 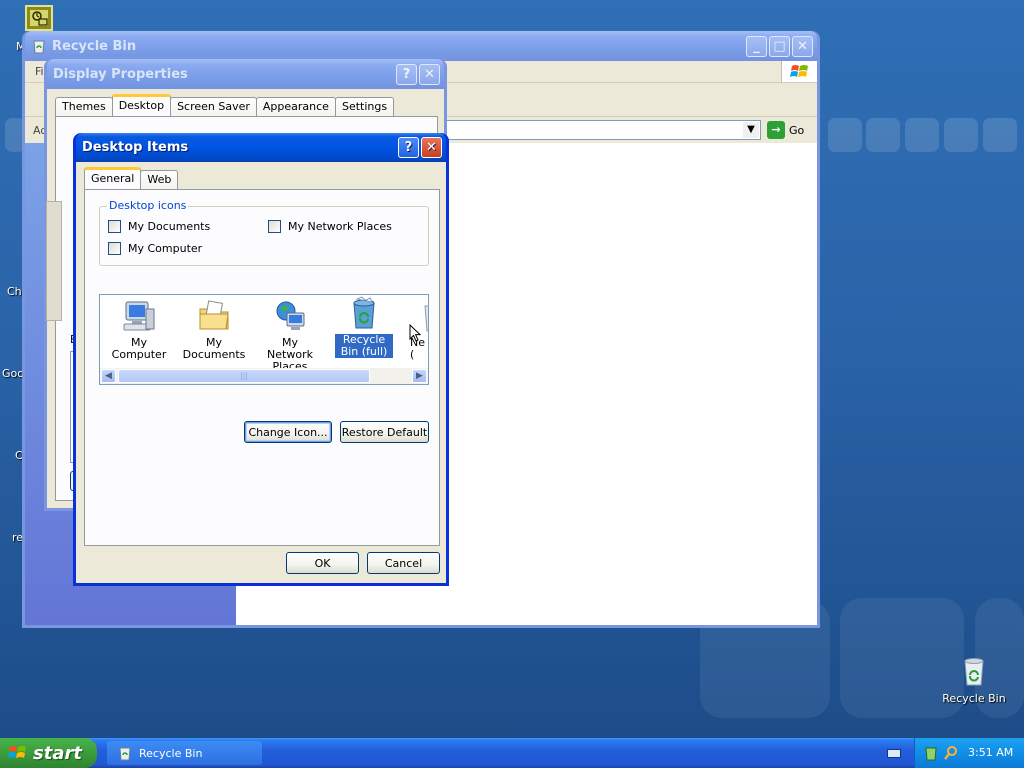 I want to click on monitor-preview, so click(x=54, y=261).